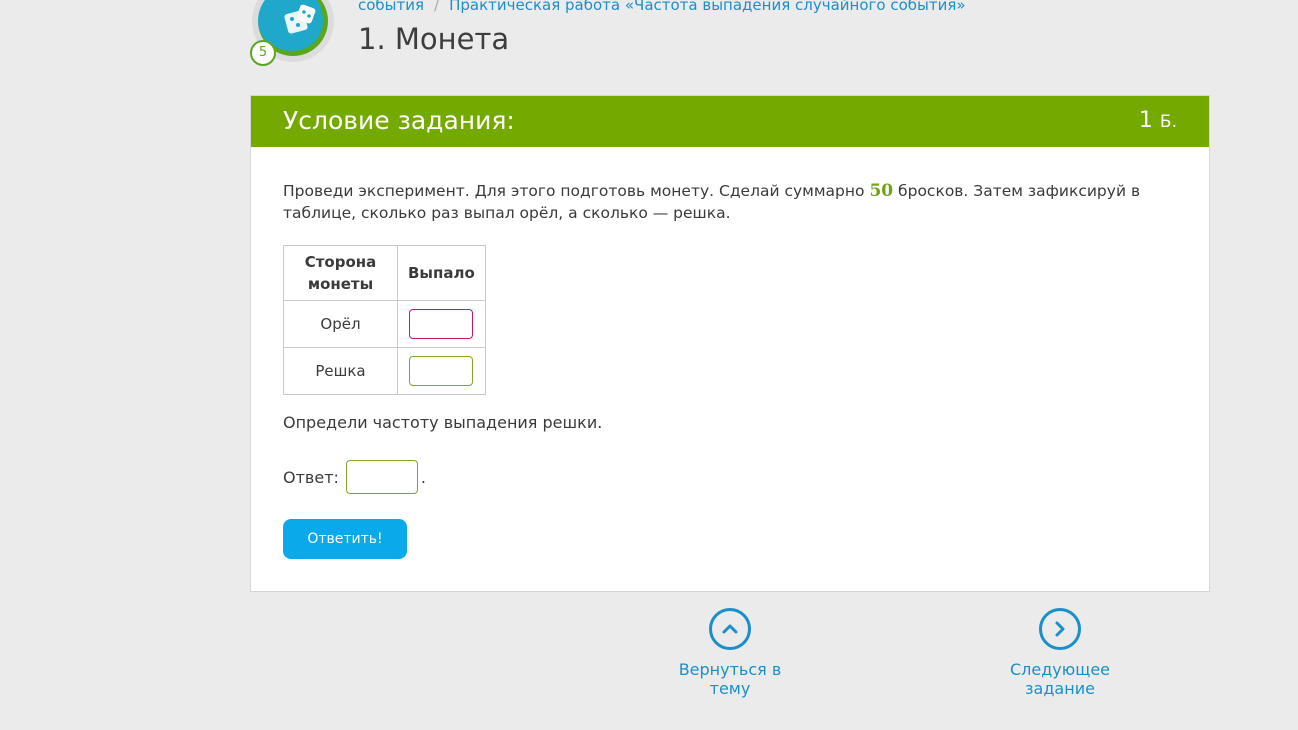 The image size is (1298, 730). Describe the element at coordinates (399, 120) in the screenshot. I see `task-heading: Условие задания:` at that location.